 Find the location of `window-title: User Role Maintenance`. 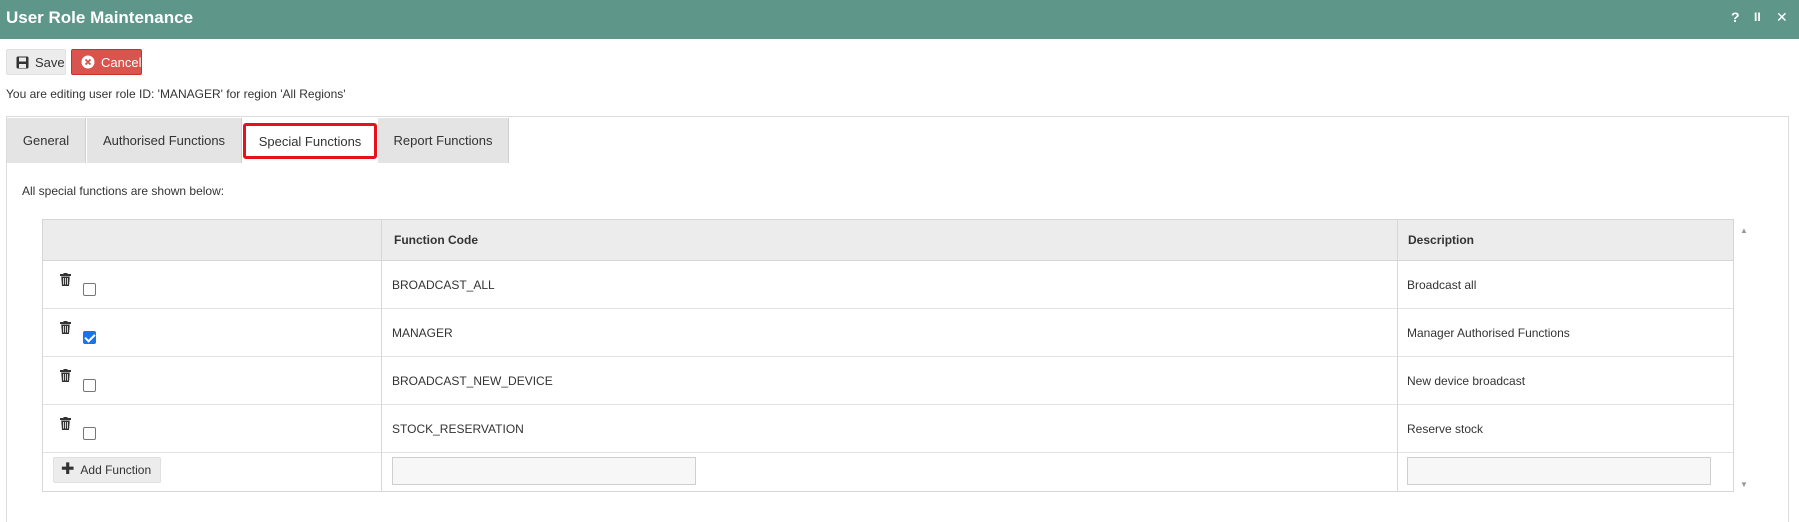

window-title: User Role Maintenance is located at coordinates (100, 17).